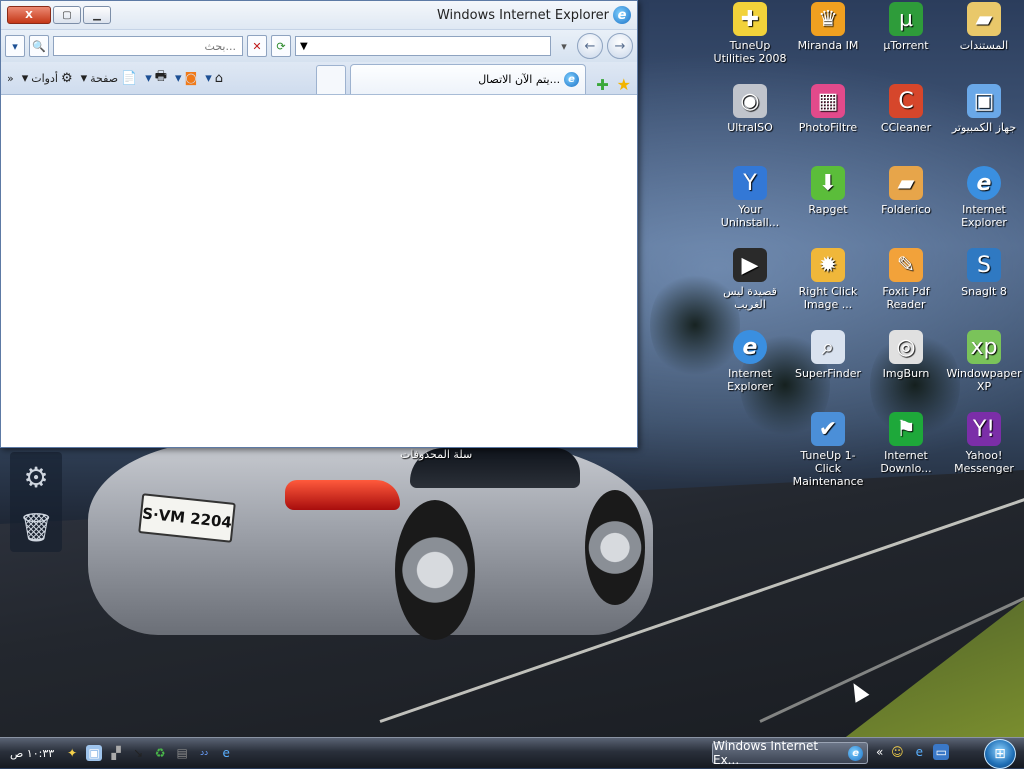  What do you see at coordinates (129, 78) in the screenshot?
I see `page-icon: 📄` at bounding box center [129, 78].